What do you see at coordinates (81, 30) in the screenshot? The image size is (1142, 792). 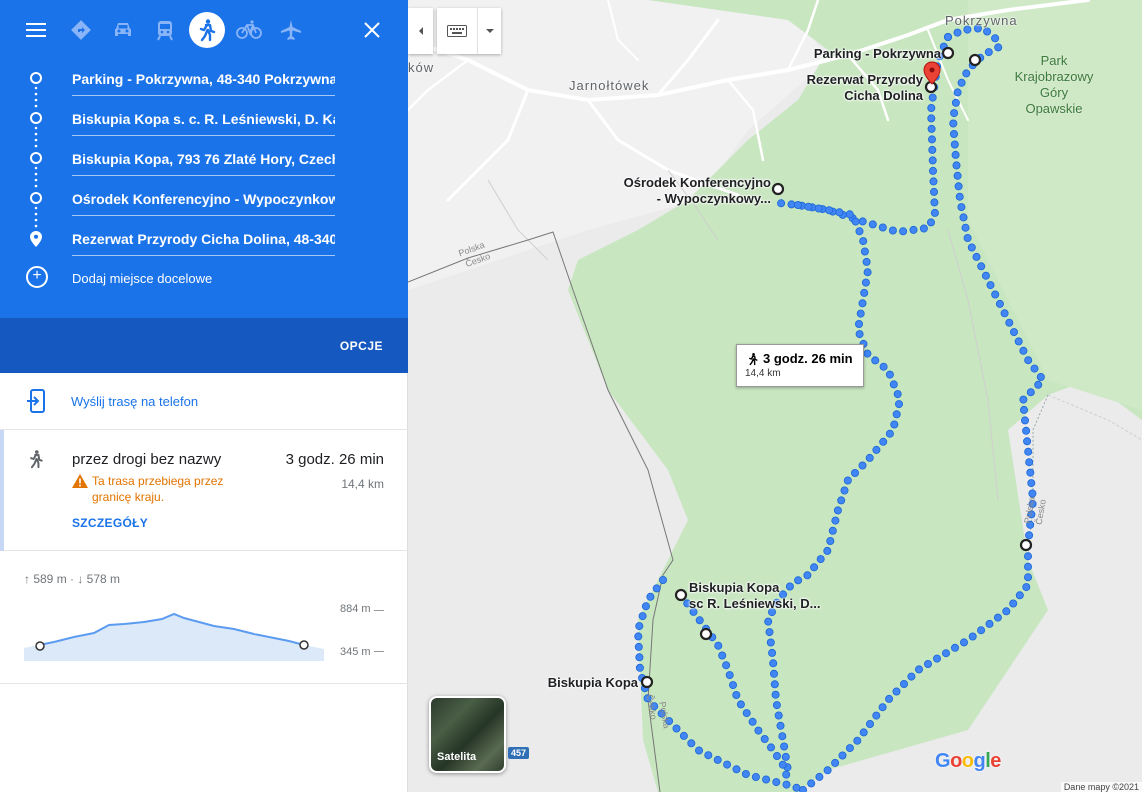 I see `directions-diamond-icon` at bounding box center [81, 30].